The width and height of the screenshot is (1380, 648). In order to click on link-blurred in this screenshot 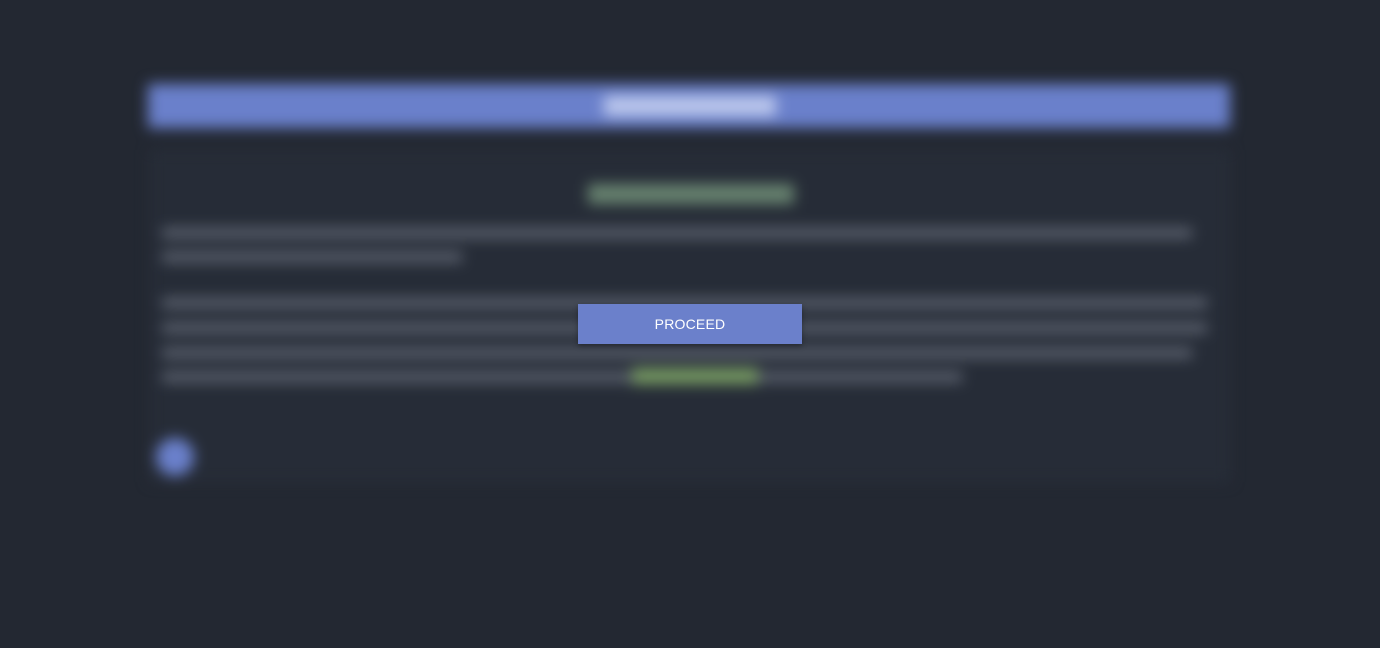, I will do `click(695, 376)`.